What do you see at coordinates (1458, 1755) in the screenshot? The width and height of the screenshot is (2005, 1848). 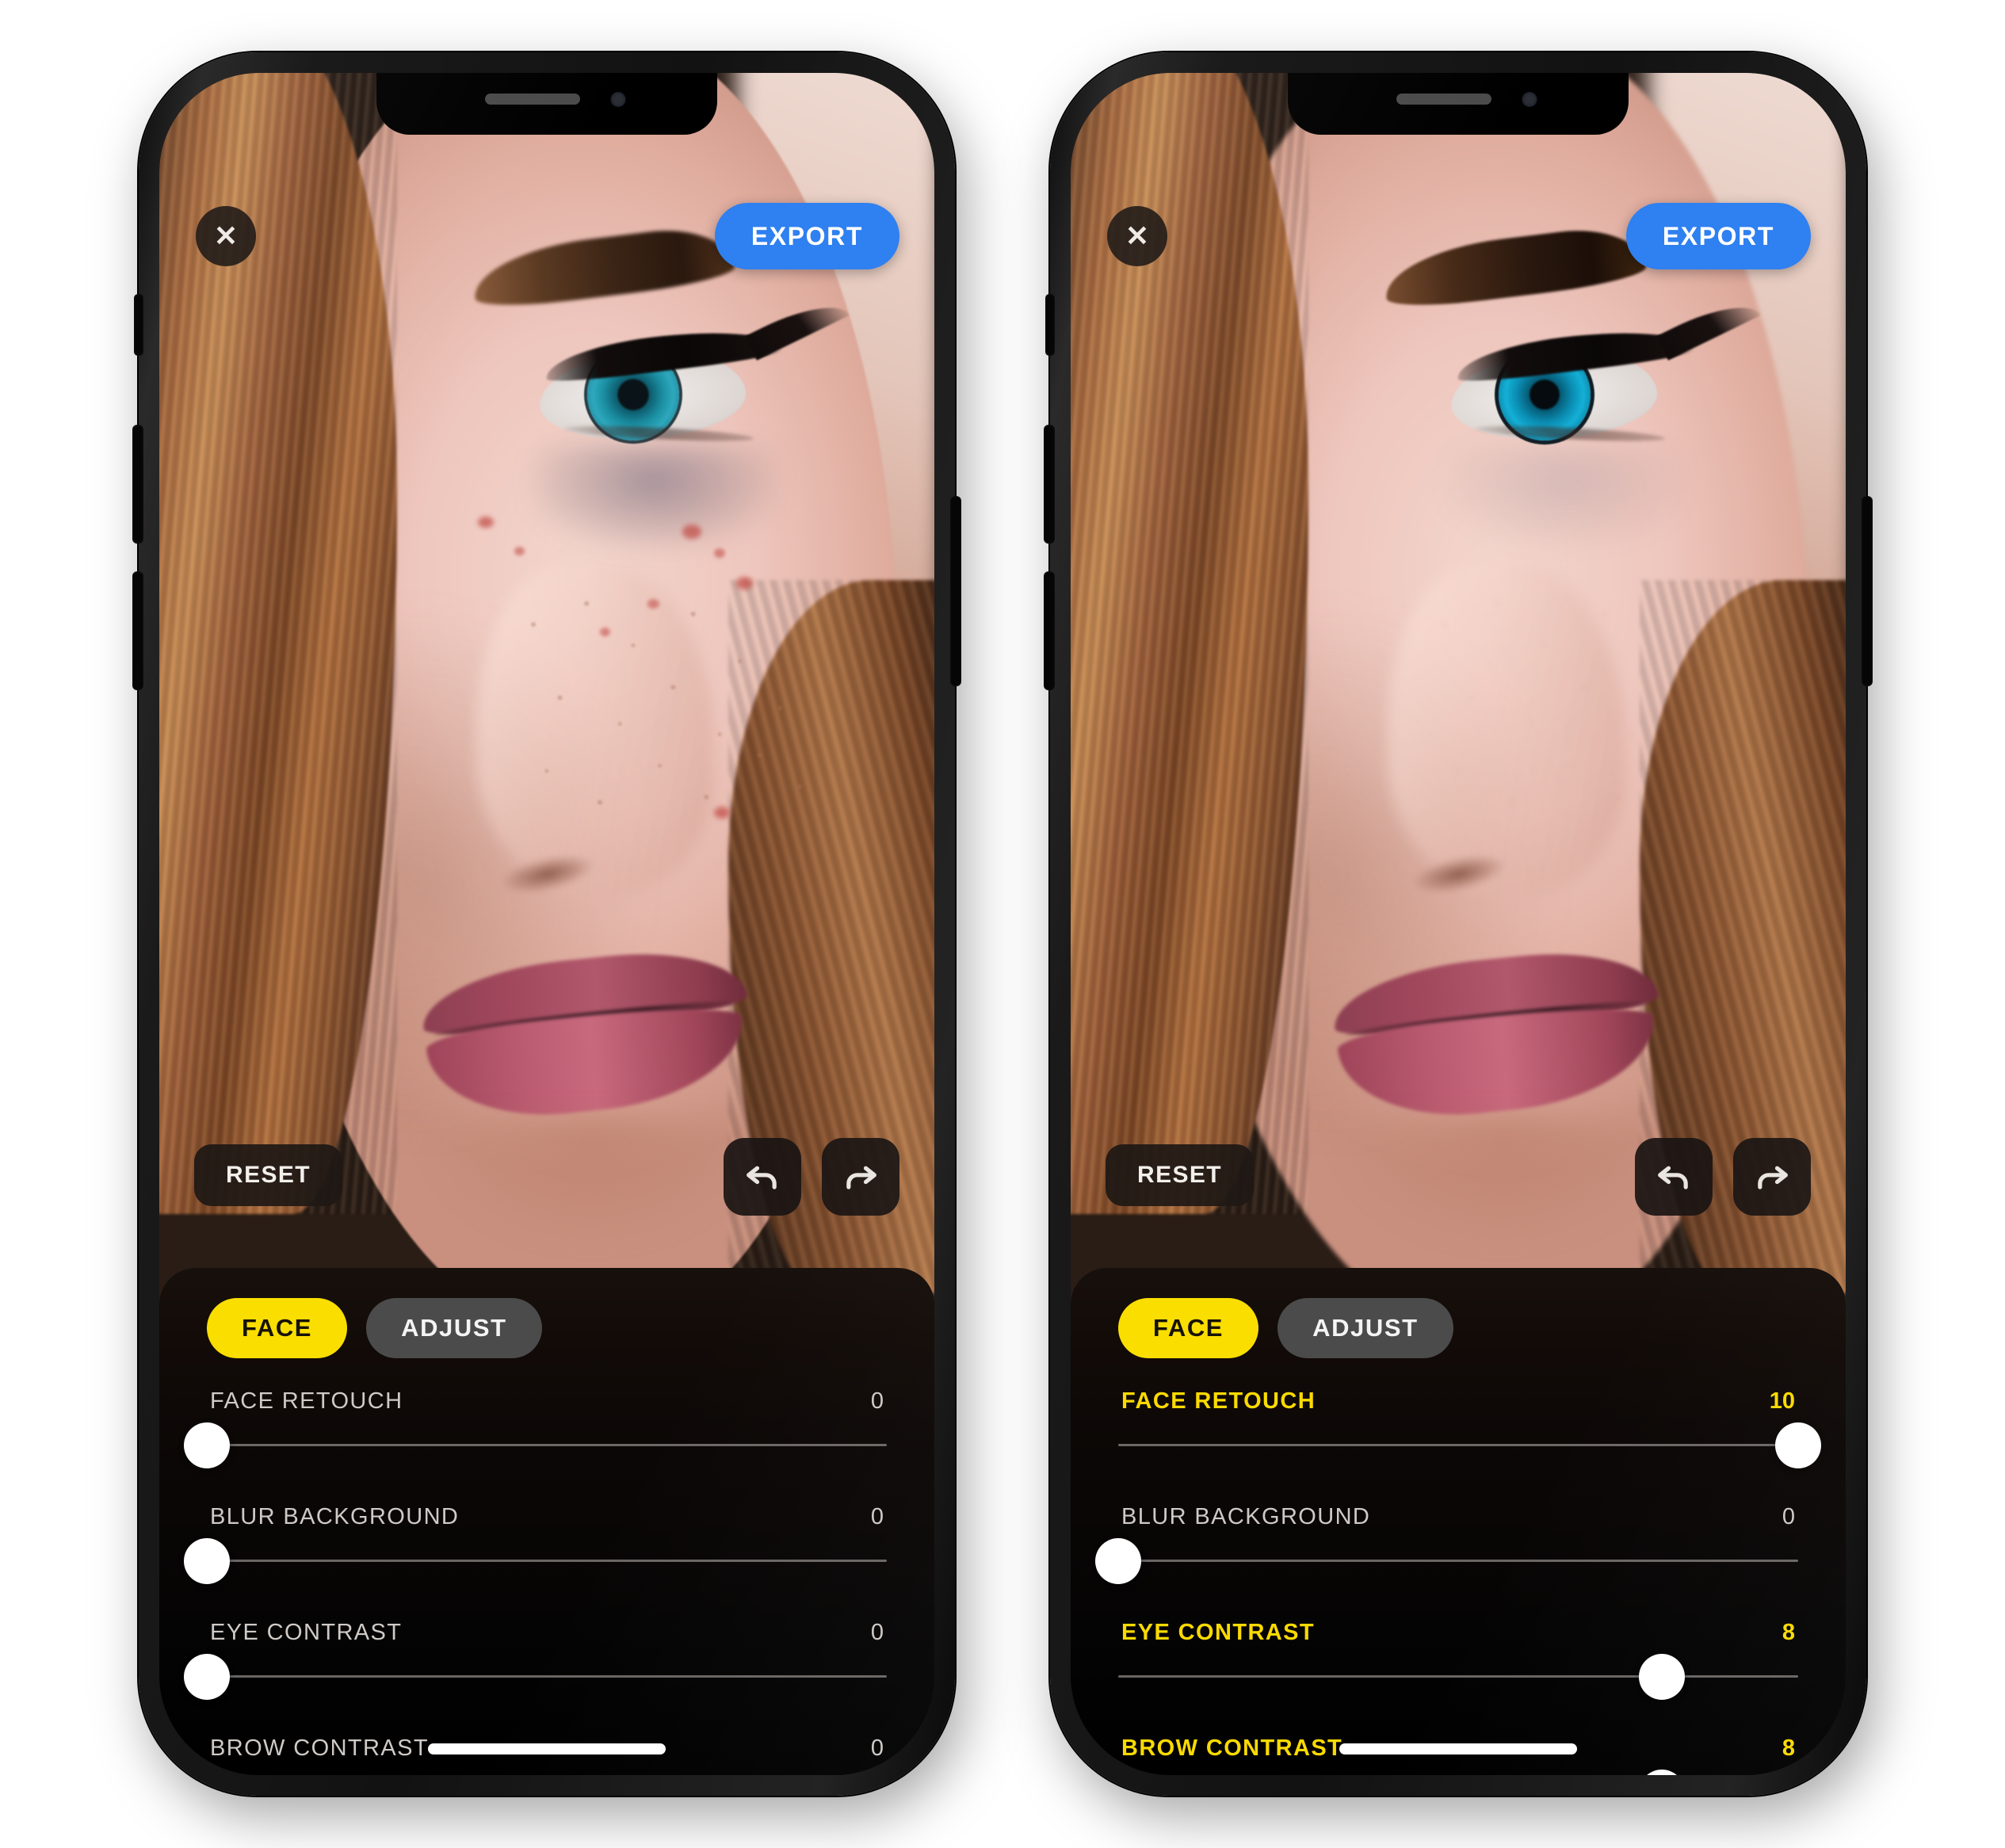 I see `slider-brow-contrast: BROW CONTRAST 8` at bounding box center [1458, 1755].